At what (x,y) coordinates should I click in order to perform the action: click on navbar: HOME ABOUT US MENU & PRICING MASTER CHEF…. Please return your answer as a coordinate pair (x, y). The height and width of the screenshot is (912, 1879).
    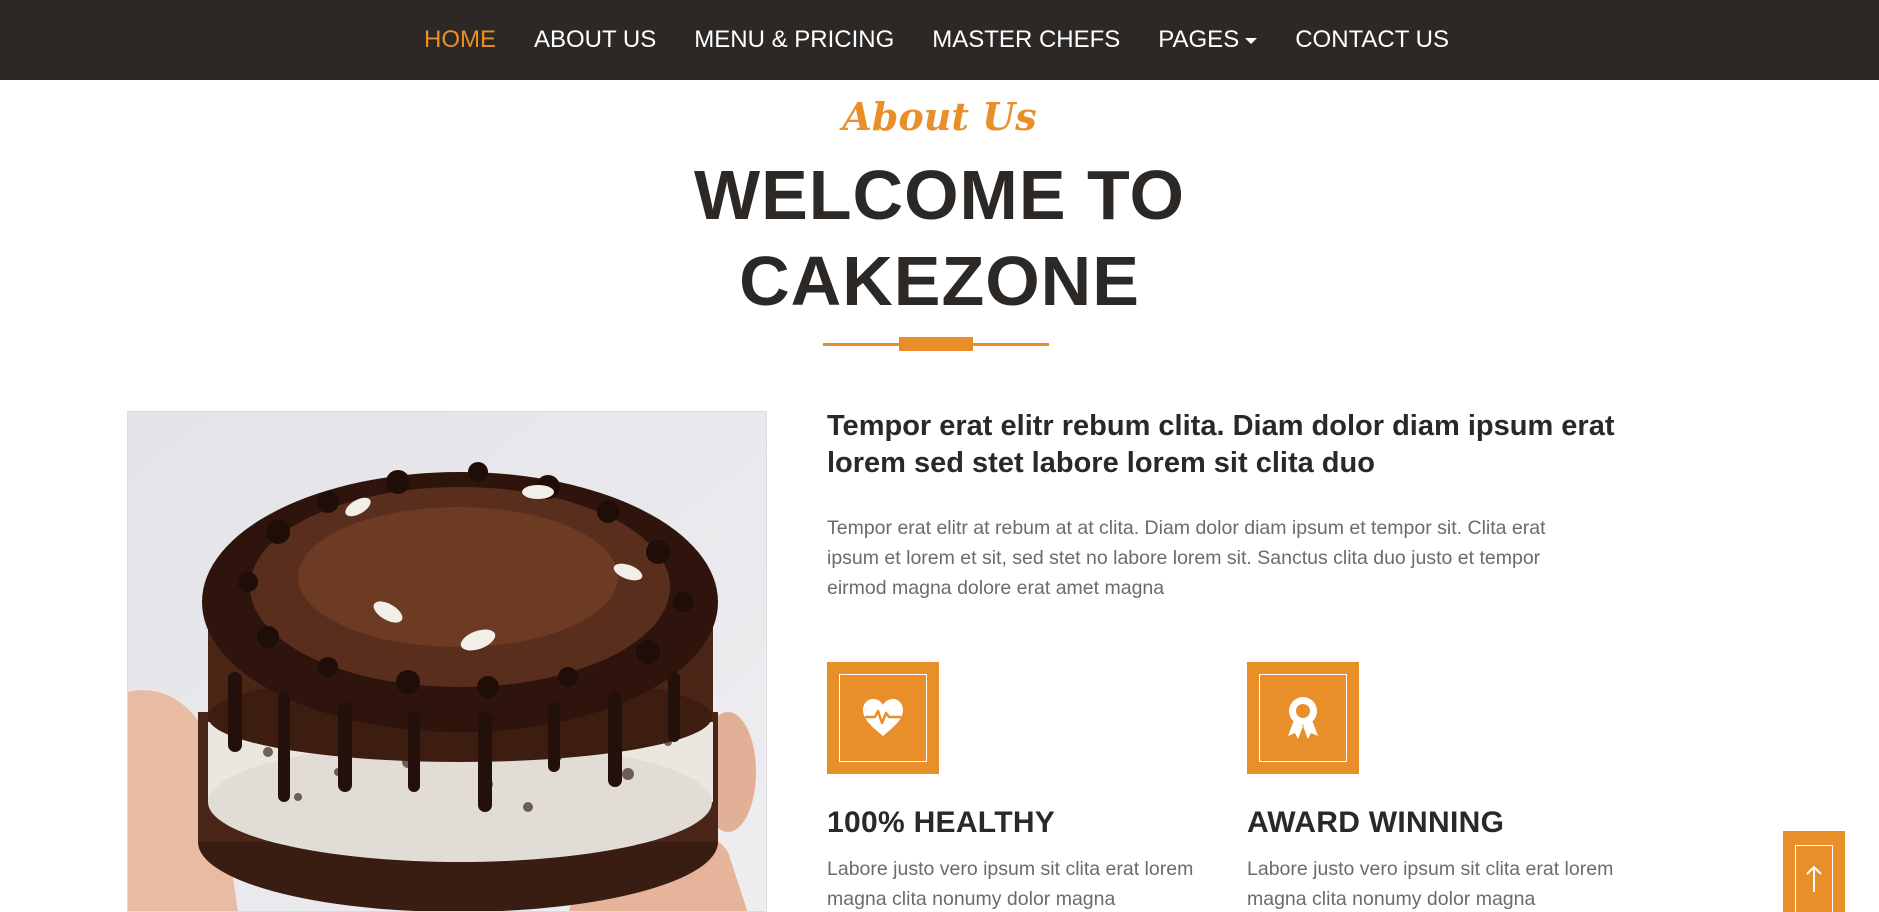
    Looking at the image, I should click on (939, 40).